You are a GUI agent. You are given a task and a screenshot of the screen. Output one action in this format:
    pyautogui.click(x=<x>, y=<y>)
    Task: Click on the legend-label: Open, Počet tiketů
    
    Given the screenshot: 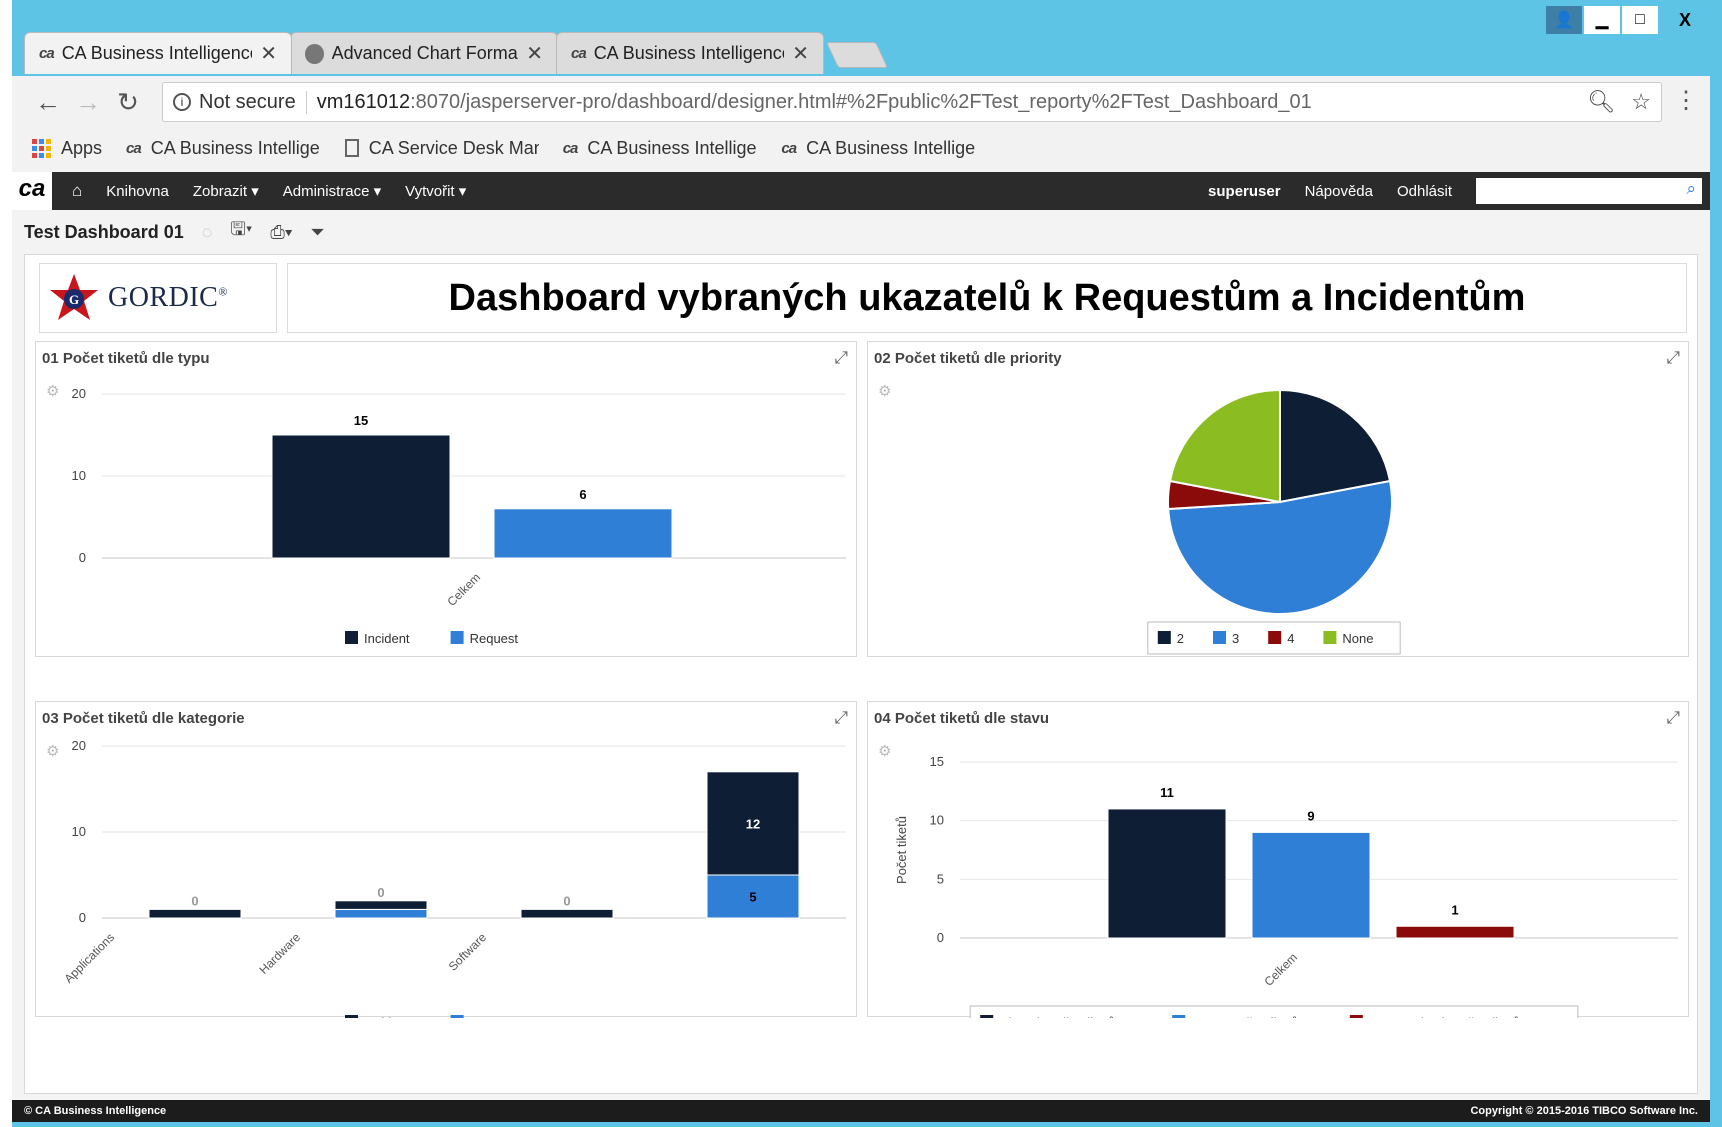 What is the action you would take?
    pyautogui.click(x=1244, y=1016)
    